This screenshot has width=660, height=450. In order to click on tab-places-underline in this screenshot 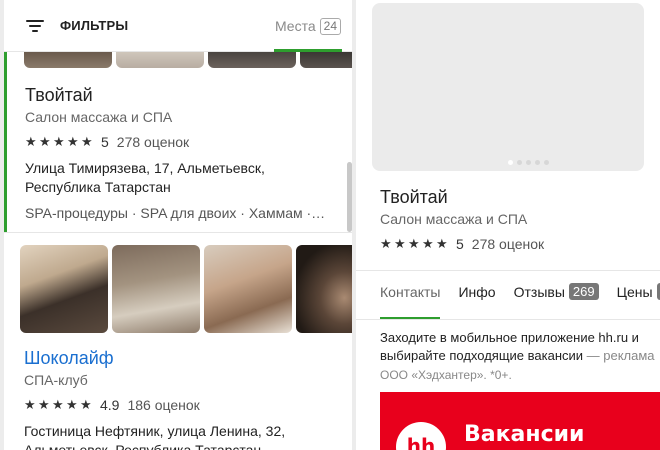, I will do `click(308, 50)`.